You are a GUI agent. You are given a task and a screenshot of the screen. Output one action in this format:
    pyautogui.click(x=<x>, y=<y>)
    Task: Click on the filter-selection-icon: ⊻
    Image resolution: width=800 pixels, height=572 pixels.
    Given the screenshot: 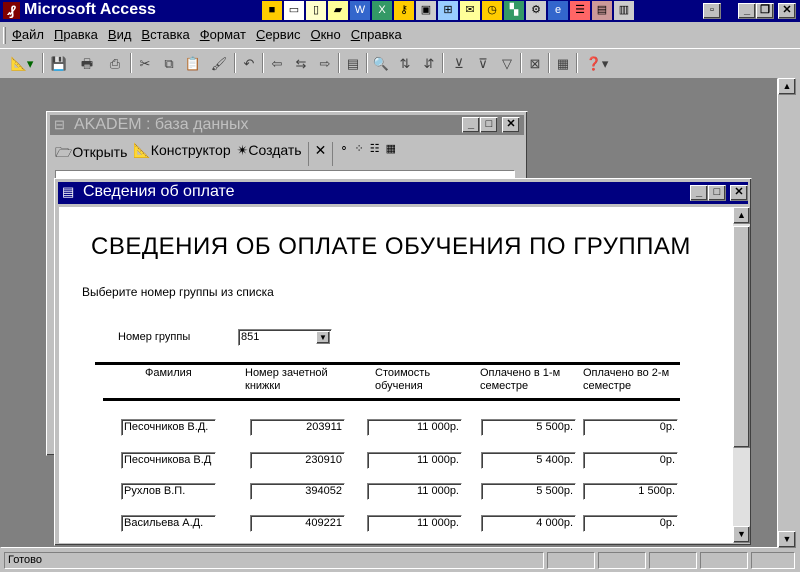 What is the action you would take?
    pyautogui.click(x=459, y=64)
    